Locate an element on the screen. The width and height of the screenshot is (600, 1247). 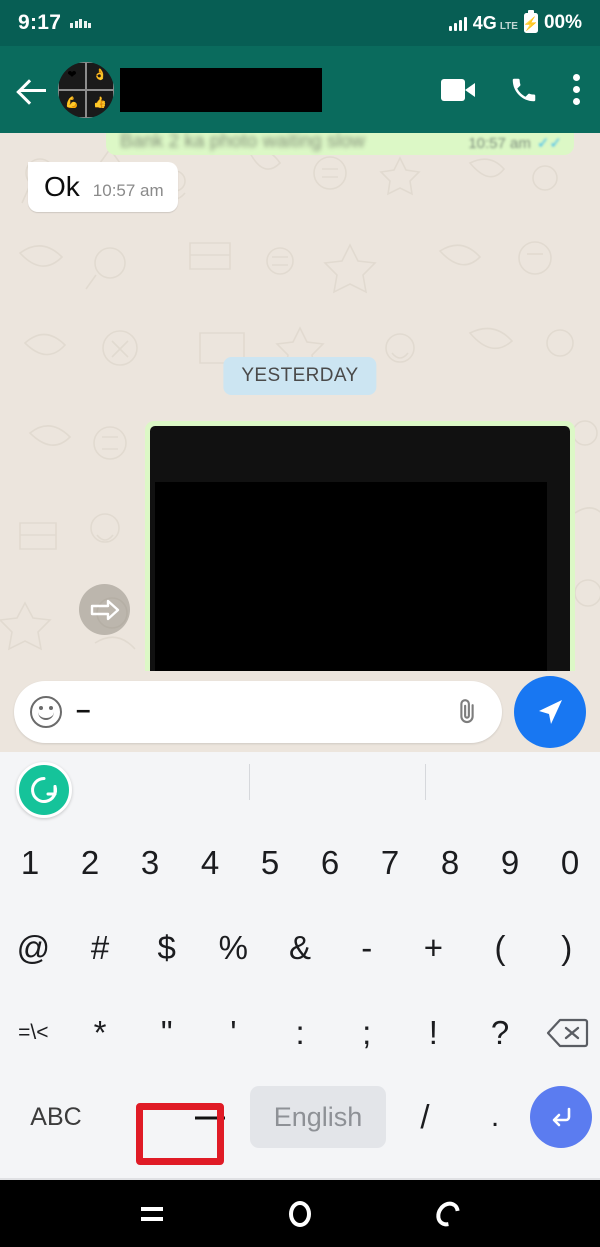
key-abc-switch: ABC is located at coordinates (56, 1117).